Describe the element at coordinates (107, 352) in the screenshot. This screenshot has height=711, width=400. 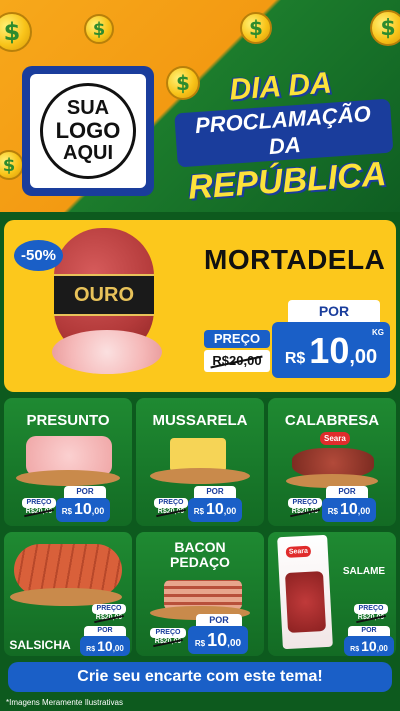
I see `mortadela-slices-image` at that location.